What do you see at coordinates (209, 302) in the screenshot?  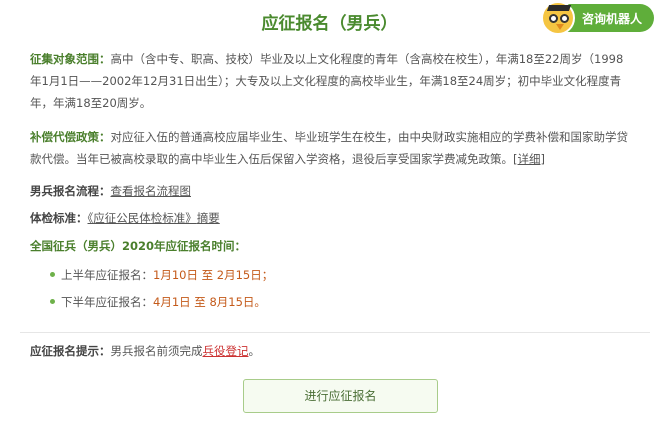 I see `second-half-date: 4月1日 至 8月15日。` at bounding box center [209, 302].